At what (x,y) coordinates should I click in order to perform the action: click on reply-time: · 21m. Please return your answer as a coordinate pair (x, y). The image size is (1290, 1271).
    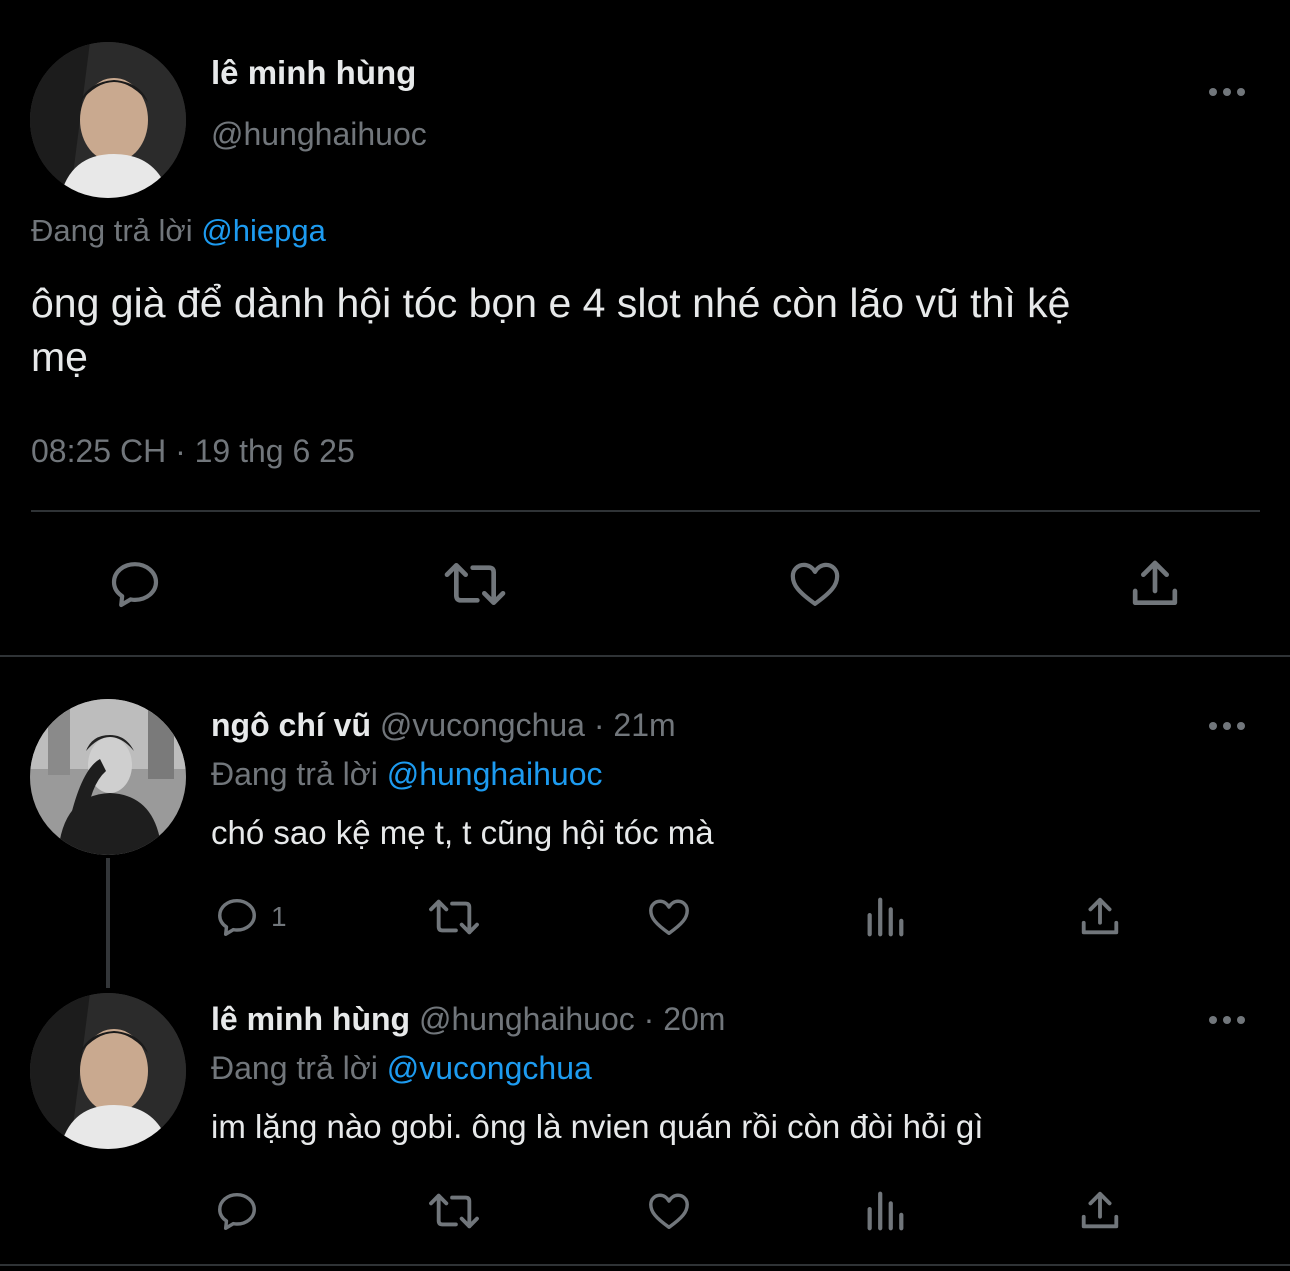
    Looking at the image, I should click on (635, 725).